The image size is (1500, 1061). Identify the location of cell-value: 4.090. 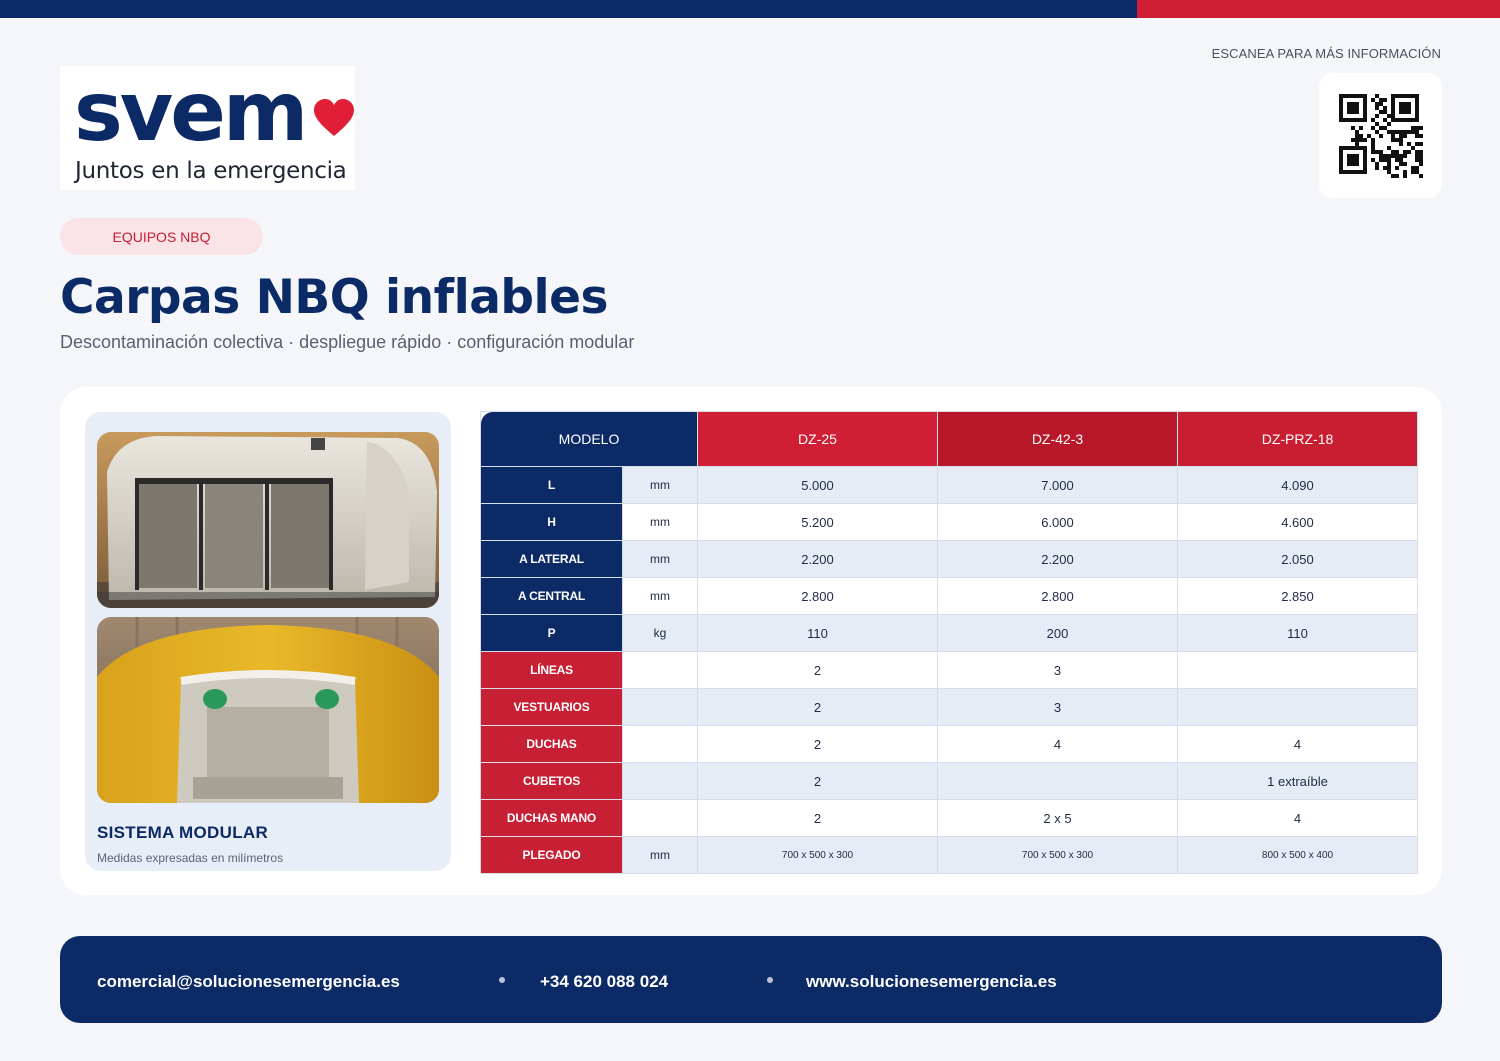
(1297, 485).